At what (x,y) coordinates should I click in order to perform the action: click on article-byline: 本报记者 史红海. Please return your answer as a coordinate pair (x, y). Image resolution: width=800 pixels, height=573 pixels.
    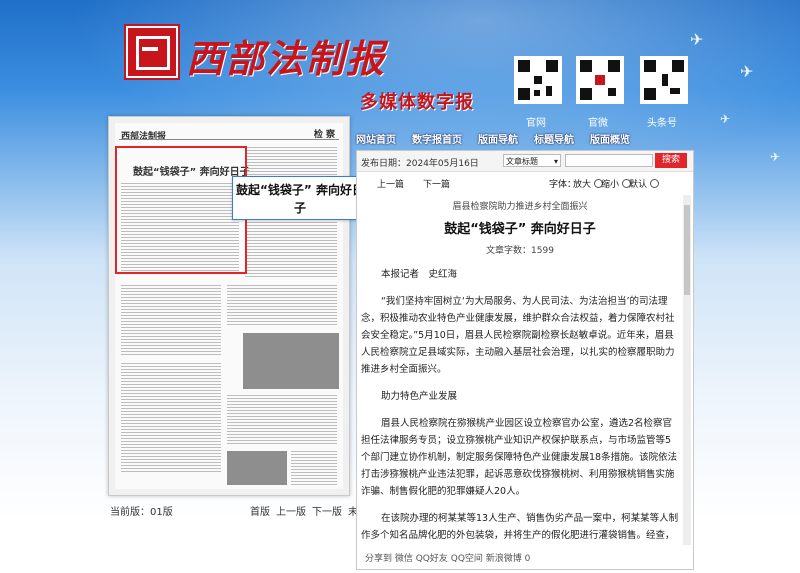
    Looking at the image, I should click on (419, 274).